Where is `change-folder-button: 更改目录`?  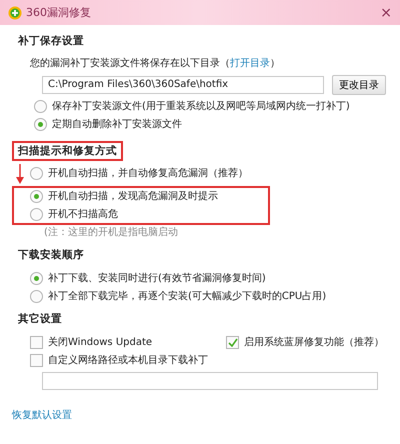 change-folder-button: 更改目录 is located at coordinates (359, 85).